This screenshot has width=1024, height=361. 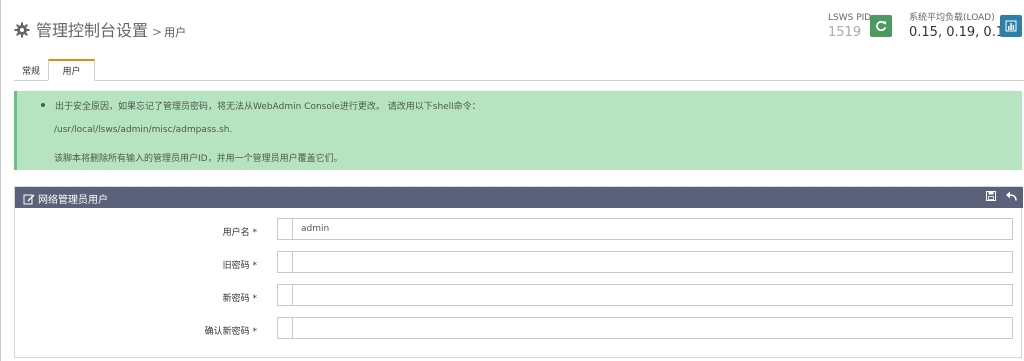 I want to click on restart-button, so click(x=881, y=26).